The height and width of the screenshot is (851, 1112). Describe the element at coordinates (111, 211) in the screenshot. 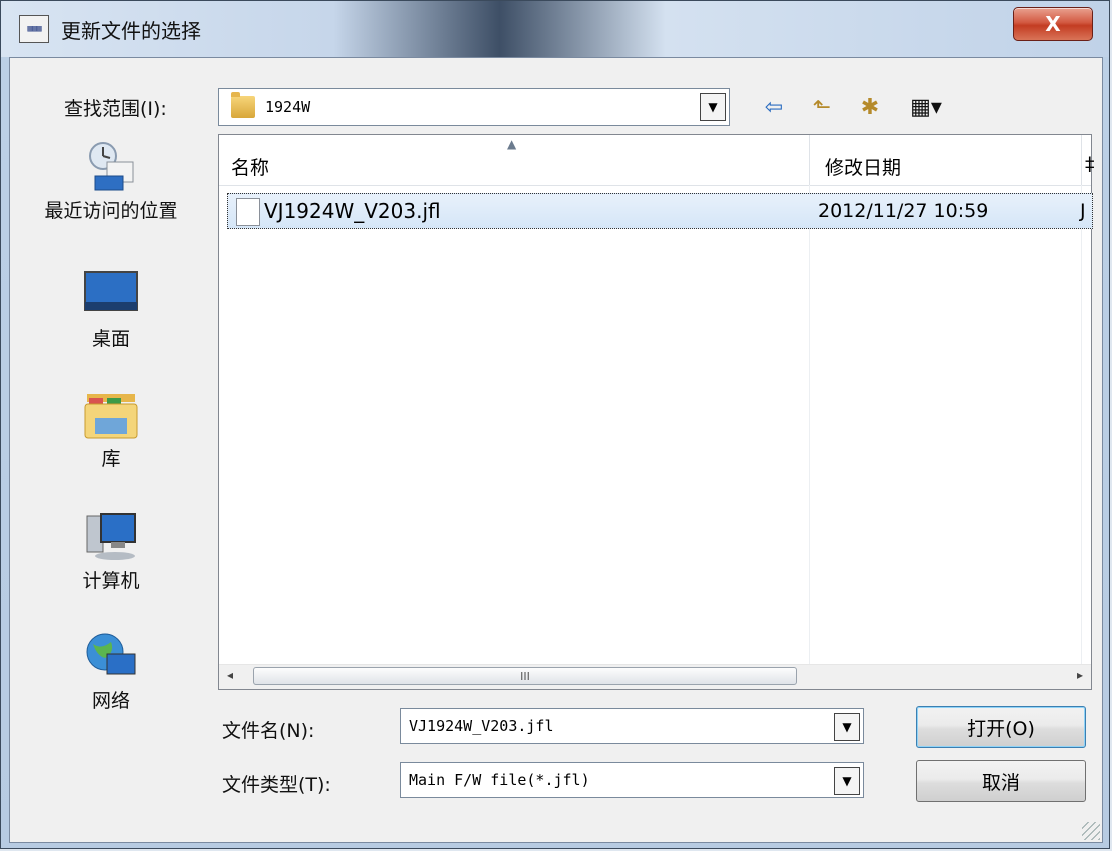

I see `place-label: 最近访问的位置` at that location.